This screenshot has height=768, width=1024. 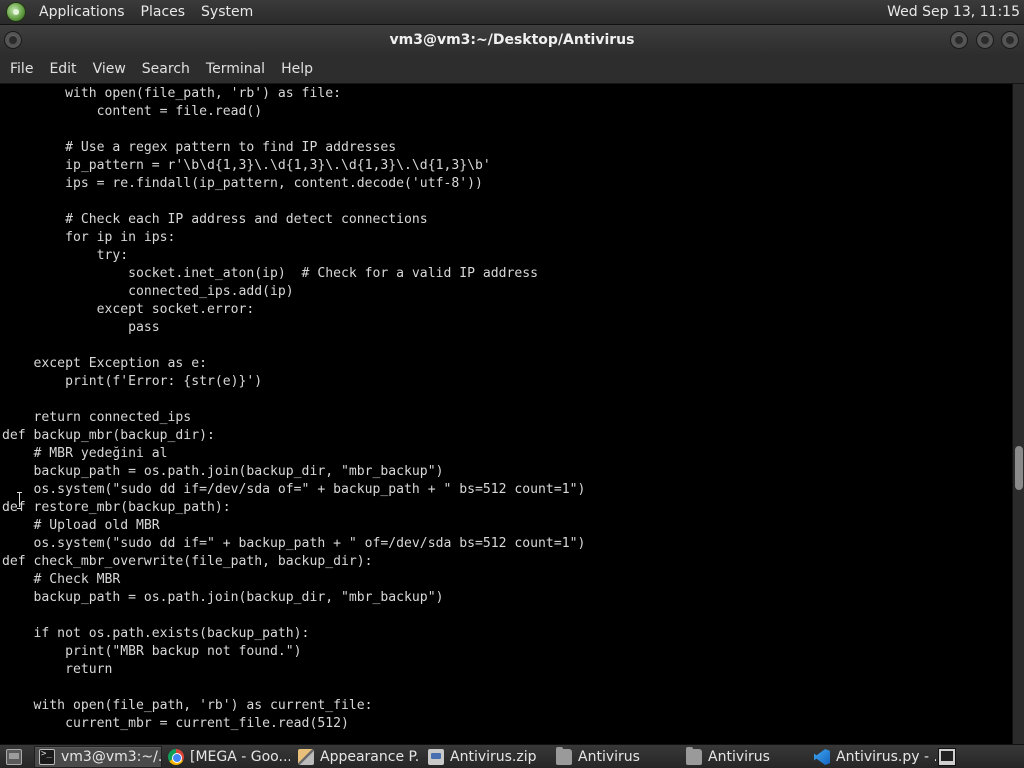 I want to click on maximize-button, so click(x=985, y=40).